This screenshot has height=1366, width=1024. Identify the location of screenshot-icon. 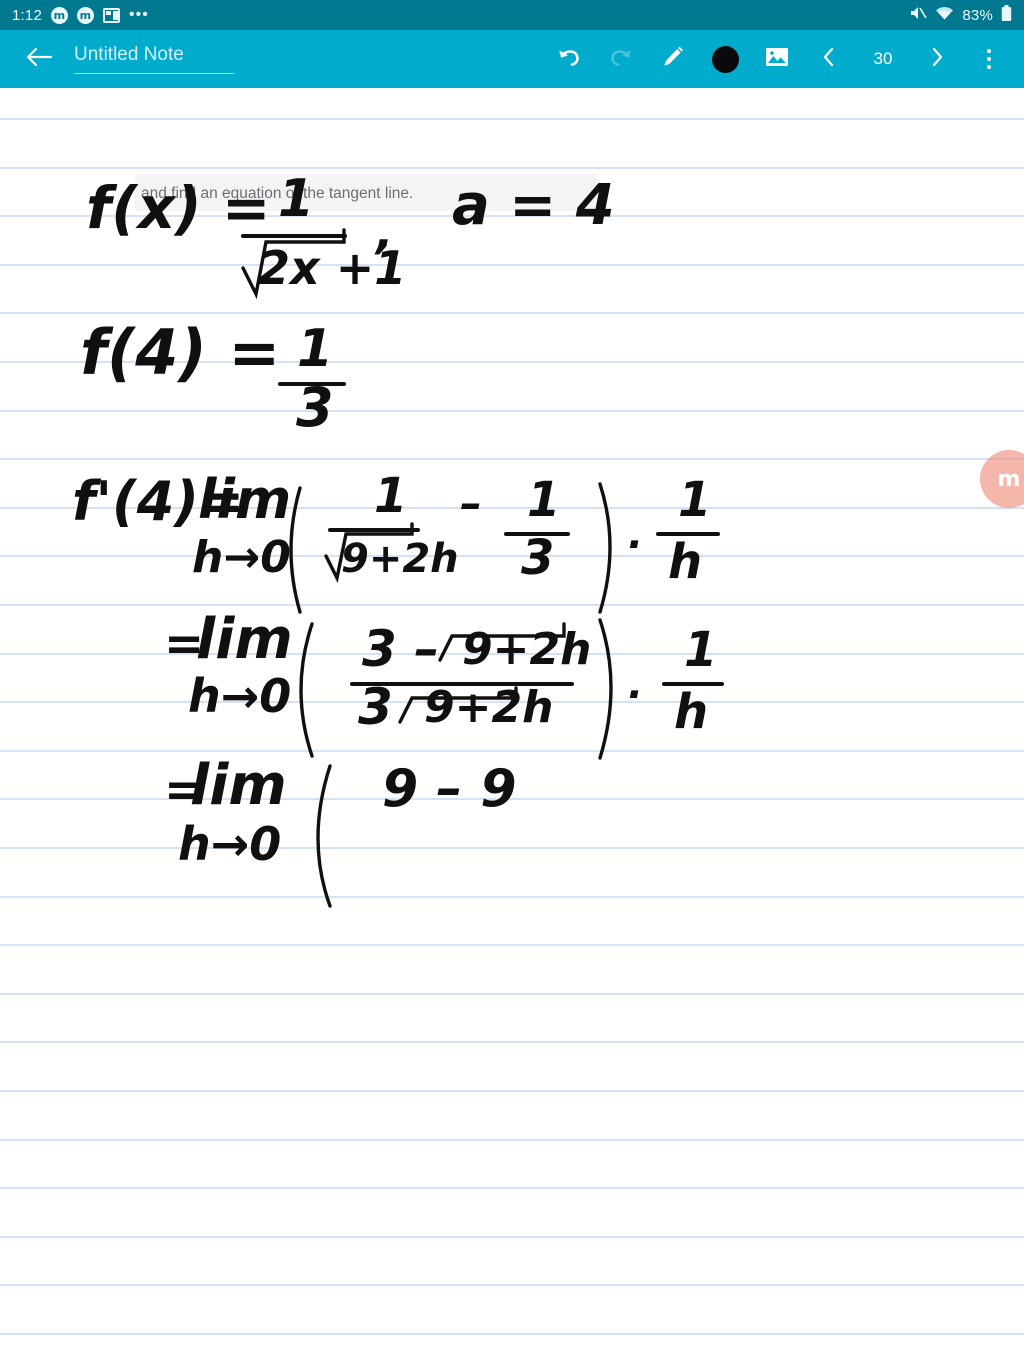
(111, 15).